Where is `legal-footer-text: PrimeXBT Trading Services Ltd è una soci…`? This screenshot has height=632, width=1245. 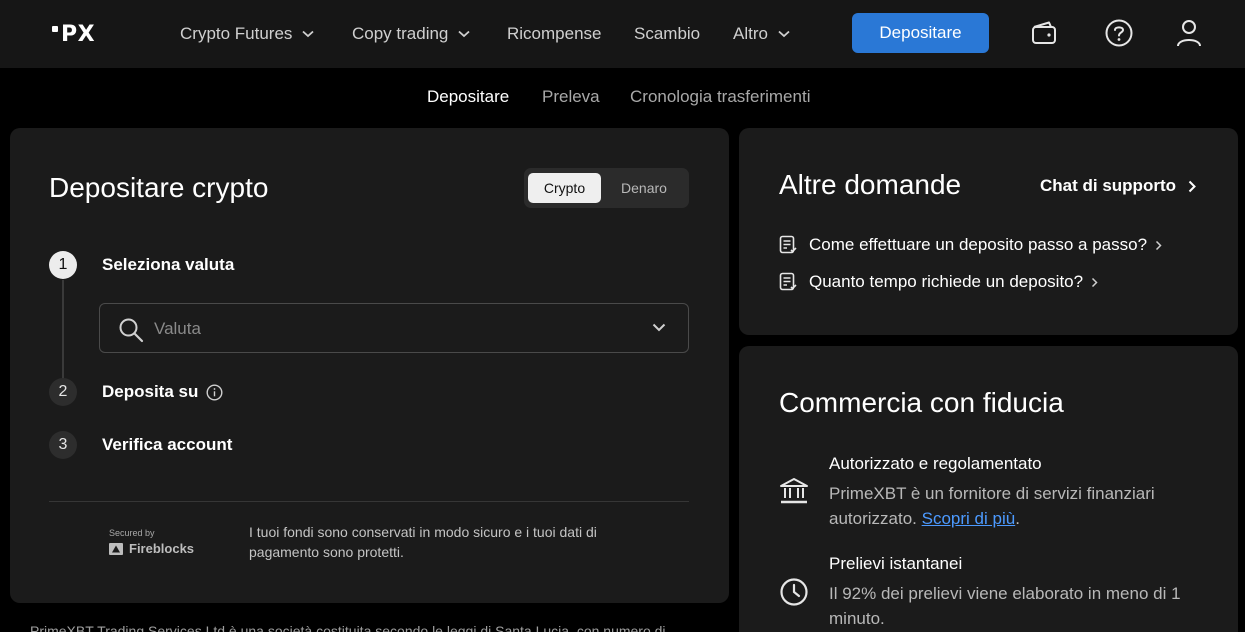 legal-footer-text: PrimeXBT Trading Services Ltd è una soci… is located at coordinates (348, 627).